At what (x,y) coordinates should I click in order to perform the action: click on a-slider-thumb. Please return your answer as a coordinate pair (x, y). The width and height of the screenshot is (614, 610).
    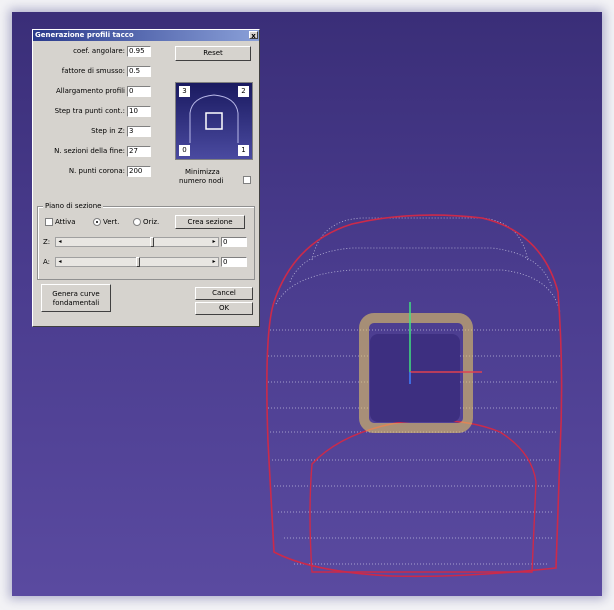
    Looking at the image, I should click on (138, 262).